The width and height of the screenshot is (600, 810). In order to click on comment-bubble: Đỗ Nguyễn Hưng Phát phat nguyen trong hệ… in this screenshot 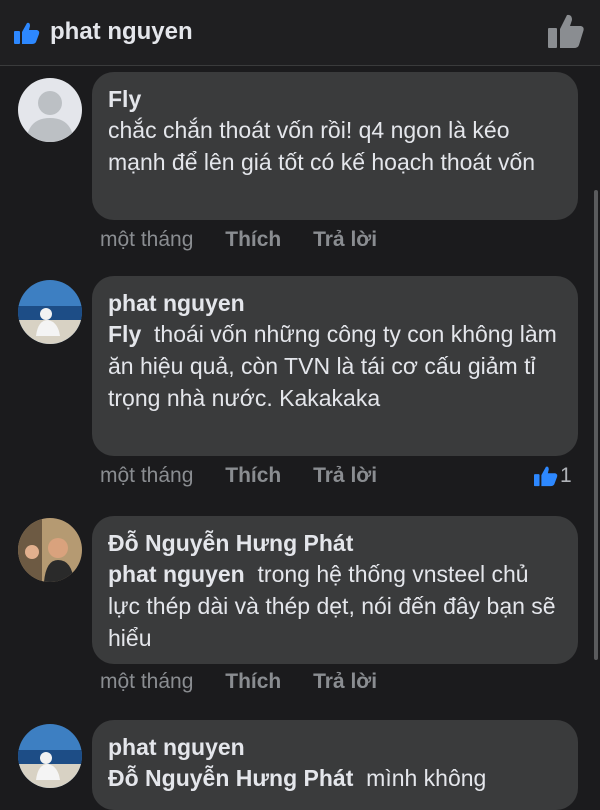, I will do `click(335, 590)`.